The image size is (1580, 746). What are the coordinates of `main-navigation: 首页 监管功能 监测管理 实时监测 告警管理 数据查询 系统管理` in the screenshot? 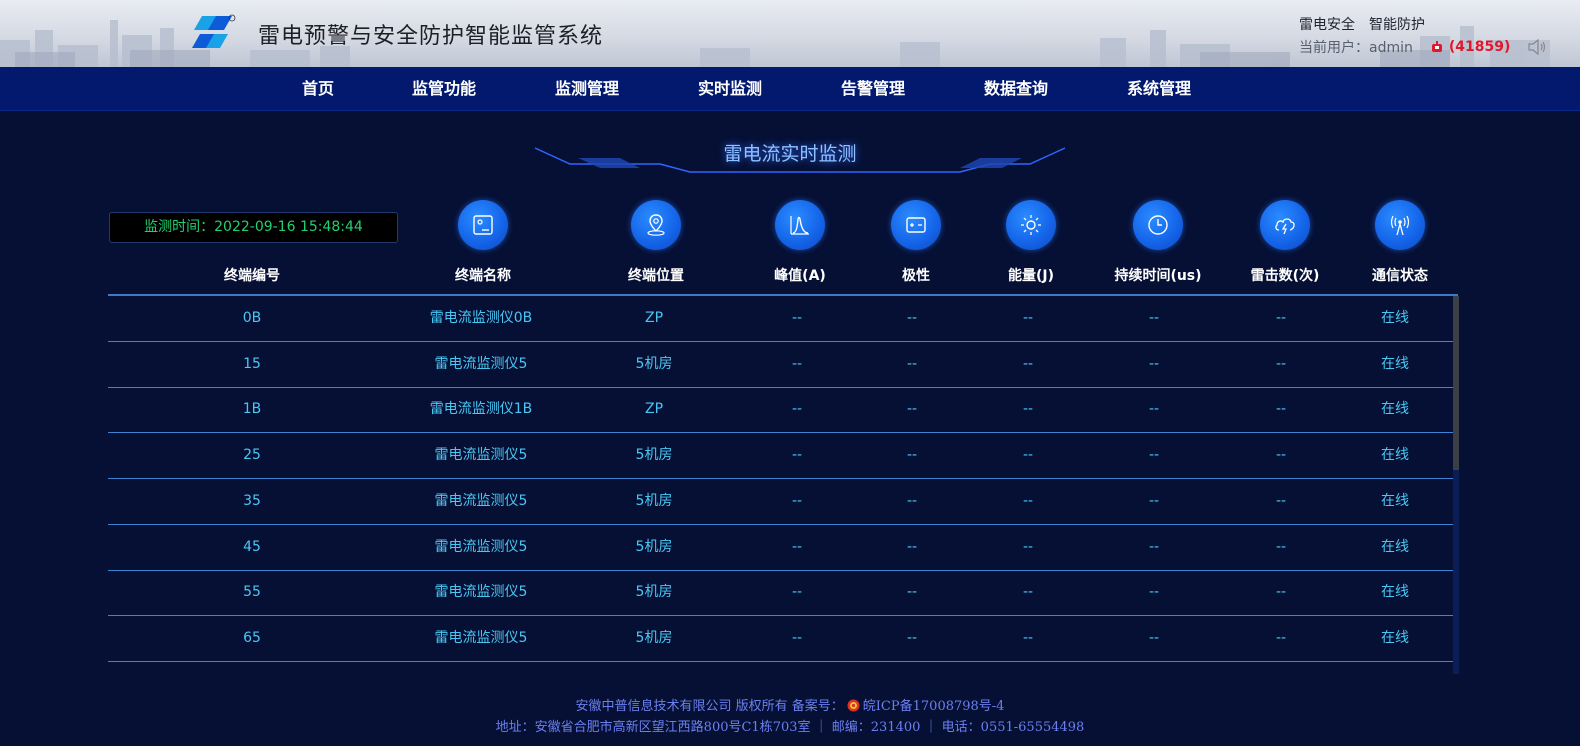 It's located at (790, 89).